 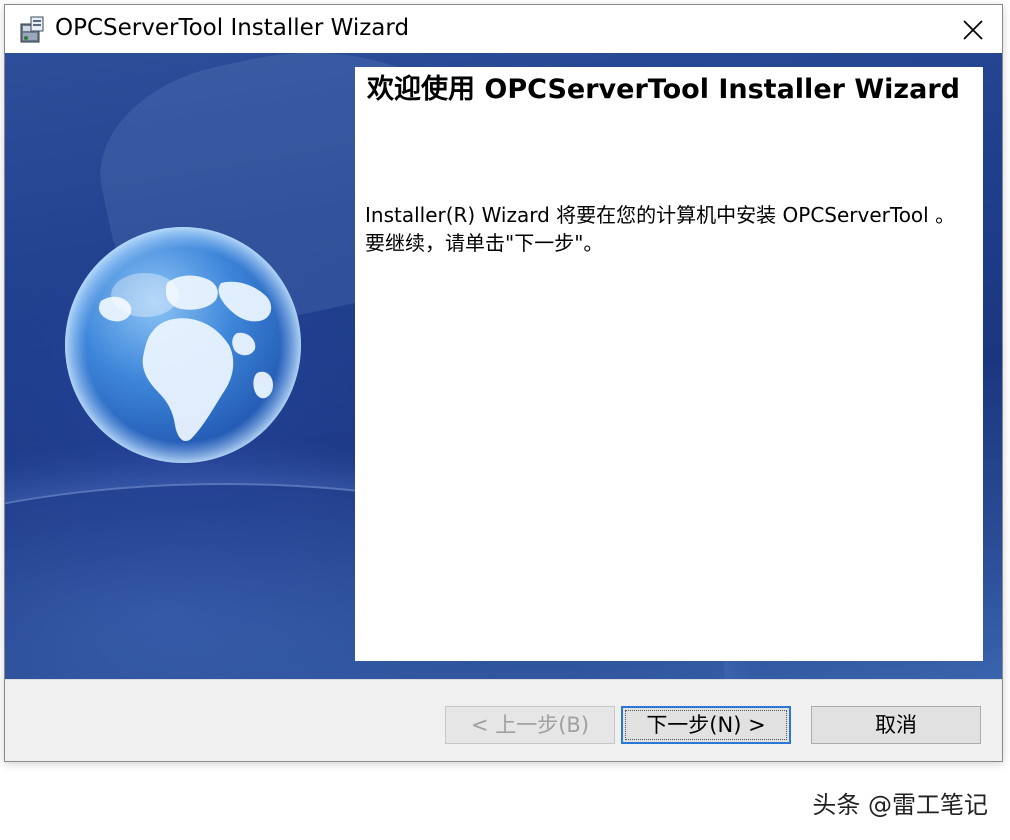 What do you see at coordinates (973, 30) in the screenshot?
I see `close-icon` at bounding box center [973, 30].